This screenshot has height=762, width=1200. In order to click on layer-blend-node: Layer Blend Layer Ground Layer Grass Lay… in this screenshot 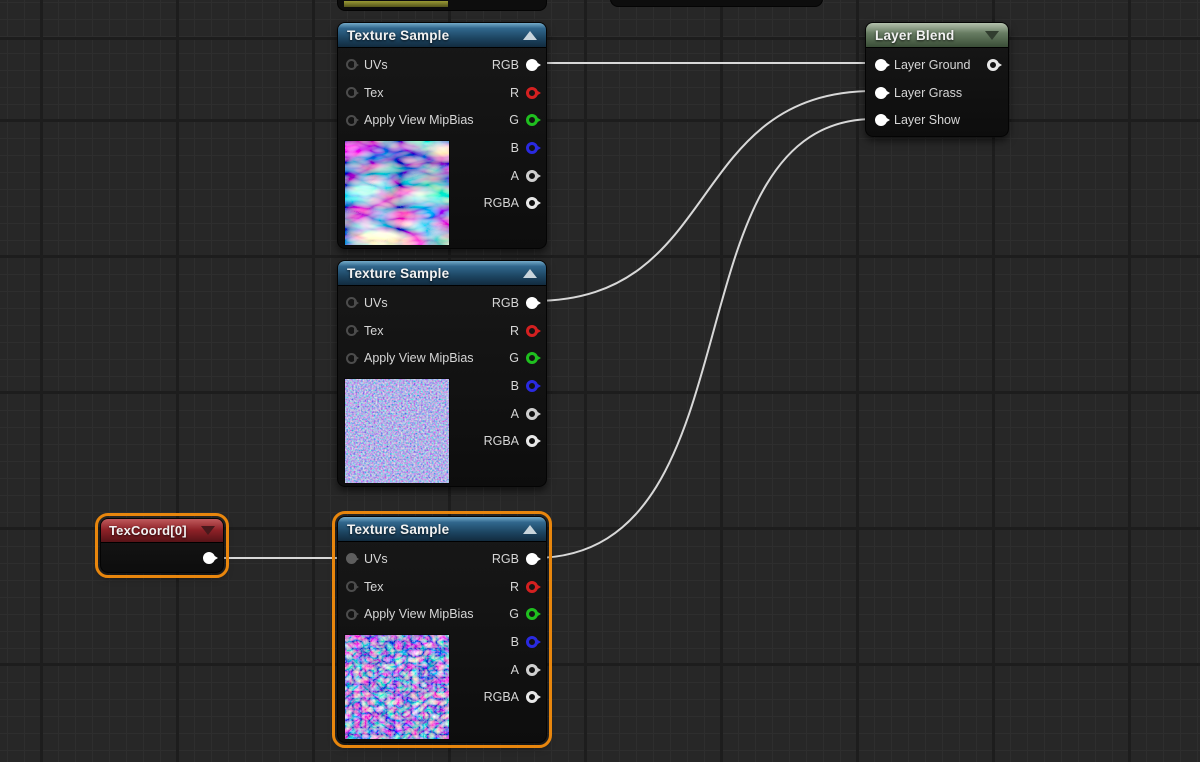, I will do `click(937, 79)`.